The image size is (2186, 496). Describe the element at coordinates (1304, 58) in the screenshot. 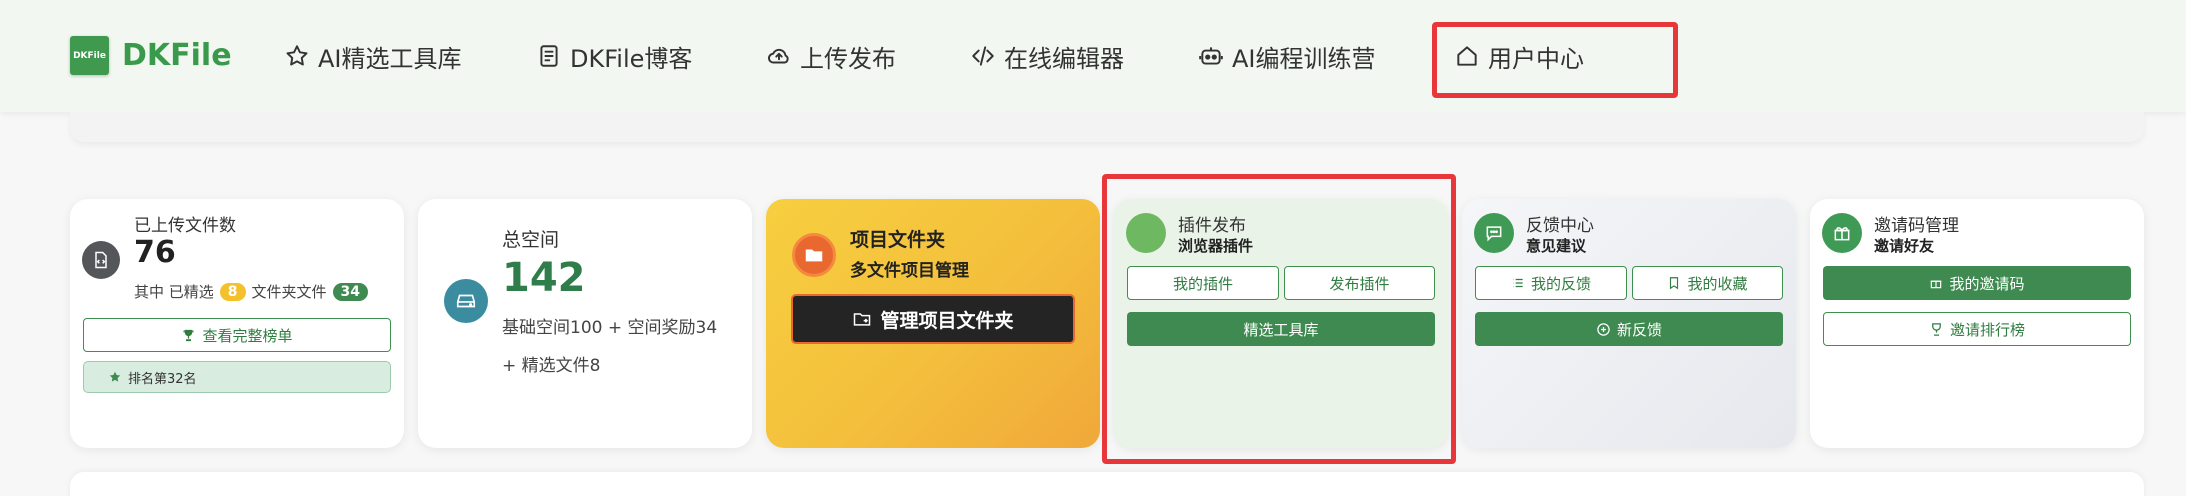

I see `nav-item-label: AI编程训练营` at that location.